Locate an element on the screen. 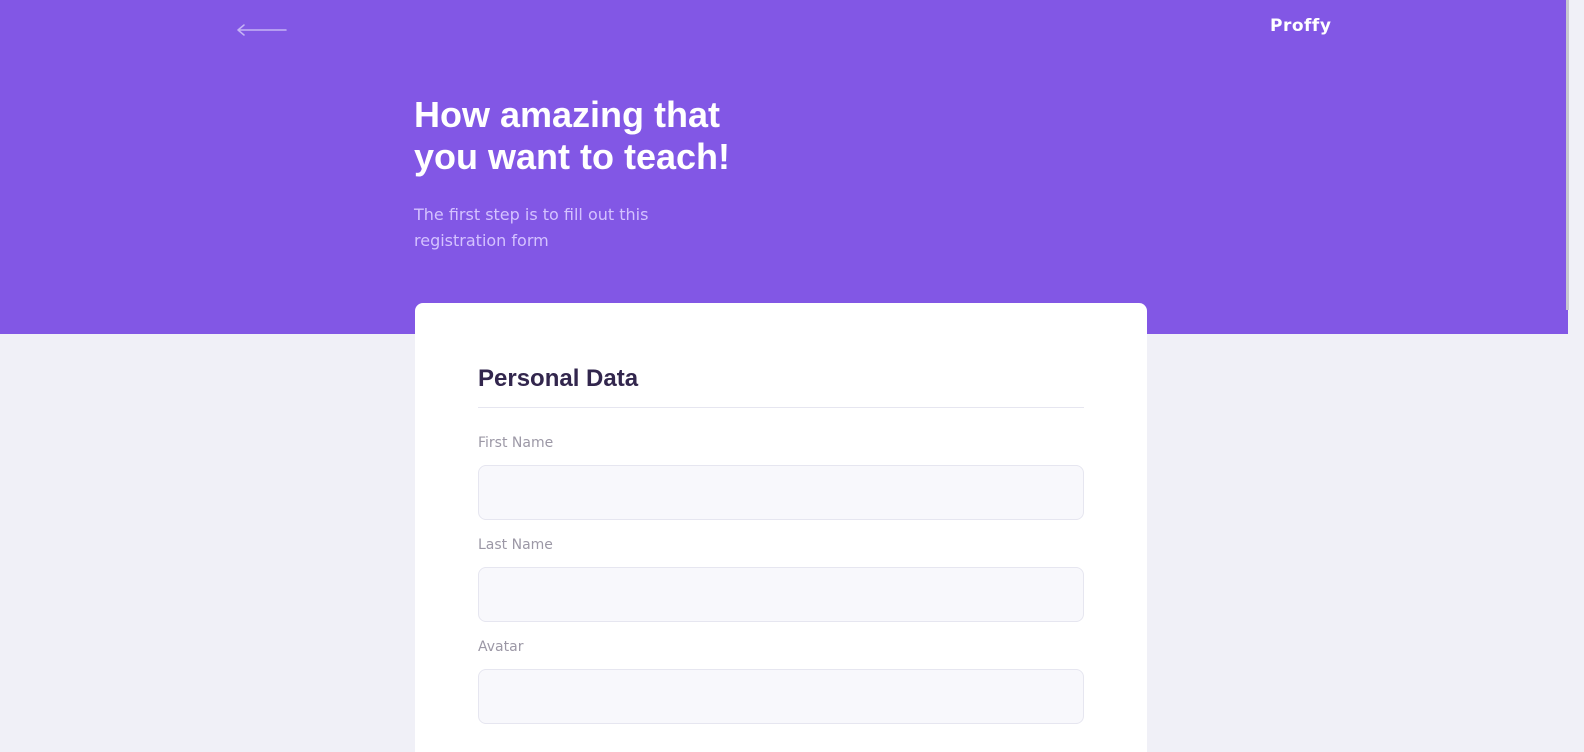 The height and width of the screenshot is (752, 1584). arrow-left-icon is located at coordinates (262, 30).